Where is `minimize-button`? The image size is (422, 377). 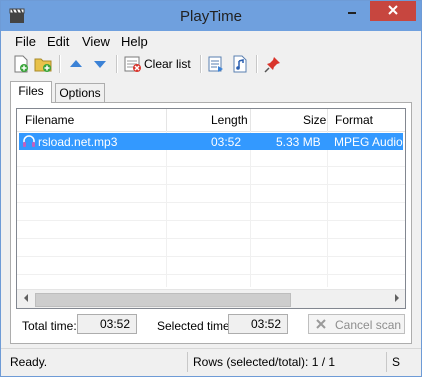 minimize-button is located at coordinates (352, 11).